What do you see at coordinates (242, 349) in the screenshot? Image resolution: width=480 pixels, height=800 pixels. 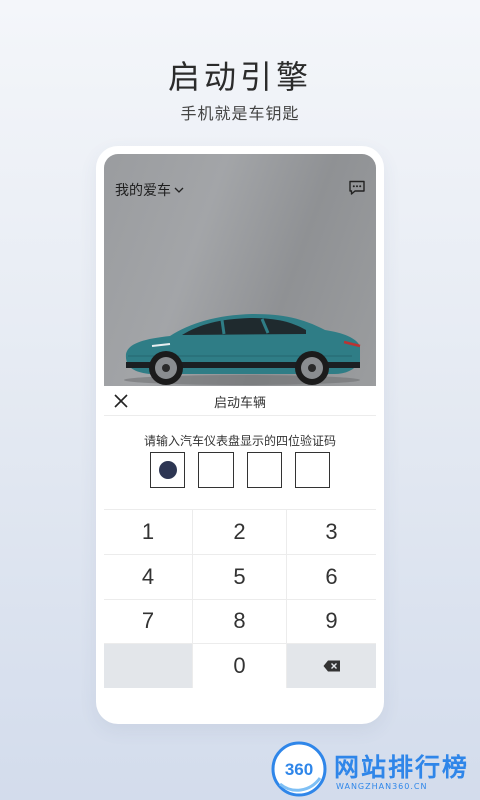 I see `car-image` at bounding box center [242, 349].